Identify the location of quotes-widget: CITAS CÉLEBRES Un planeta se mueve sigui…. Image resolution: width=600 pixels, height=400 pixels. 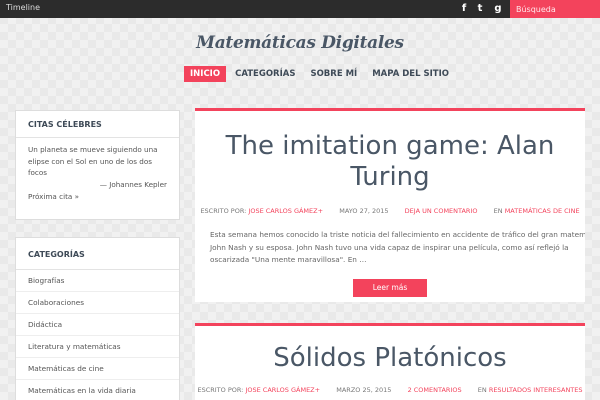
(97, 165).